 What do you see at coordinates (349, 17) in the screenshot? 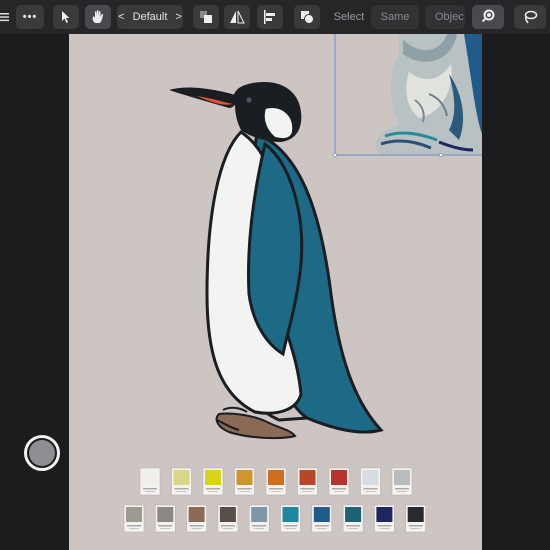
I see `select-label: Select` at bounding box center [349, 17].